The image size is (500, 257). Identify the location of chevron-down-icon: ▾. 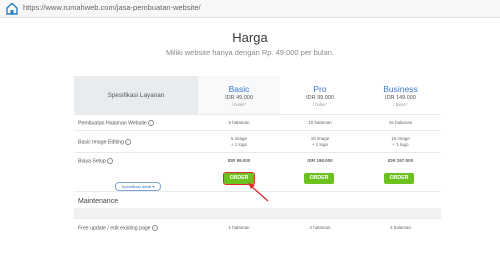
(153, 186).